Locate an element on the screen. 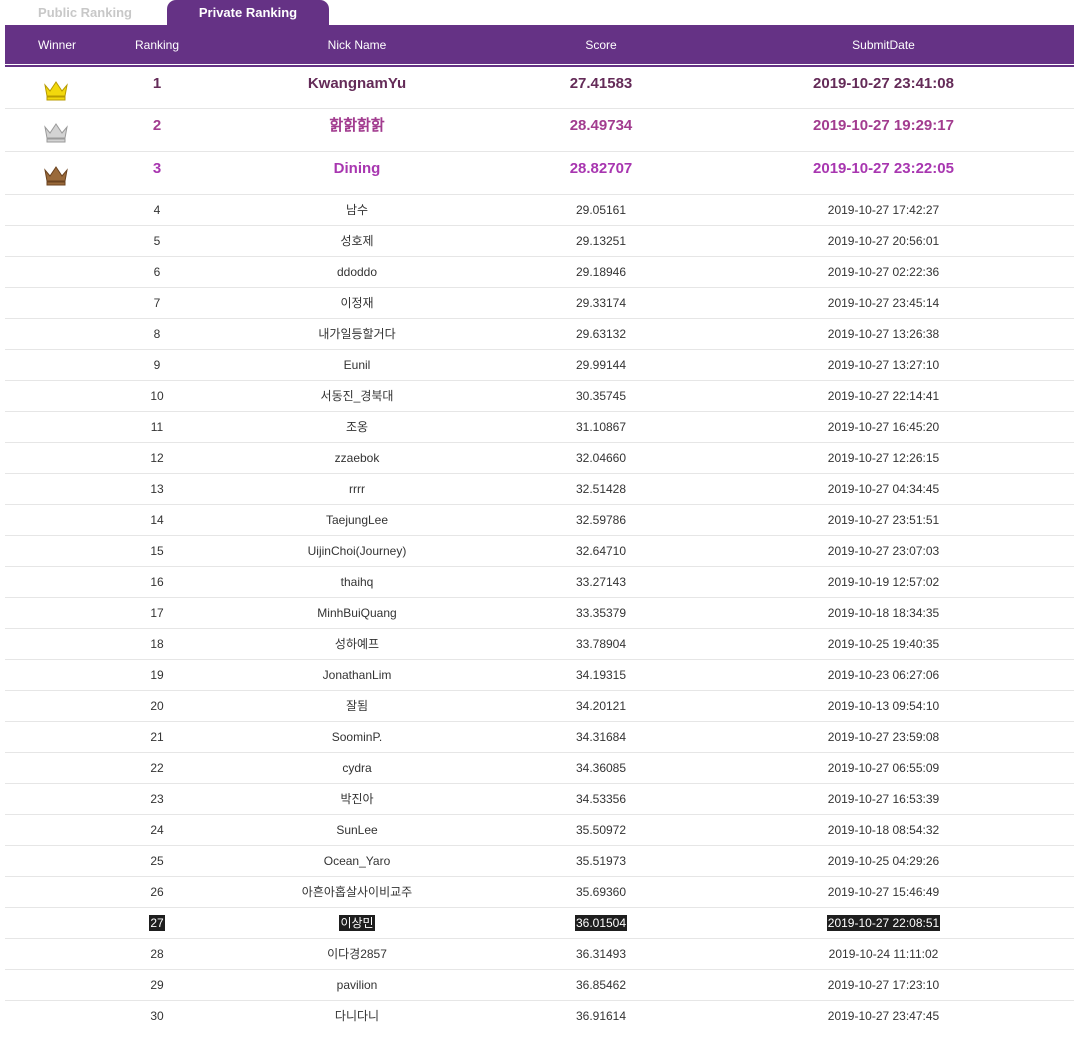 Image resolution: width=1074 pixels, height=1038 pixels. nick-name-cell: SunLee is located at coordinates (357, 830).